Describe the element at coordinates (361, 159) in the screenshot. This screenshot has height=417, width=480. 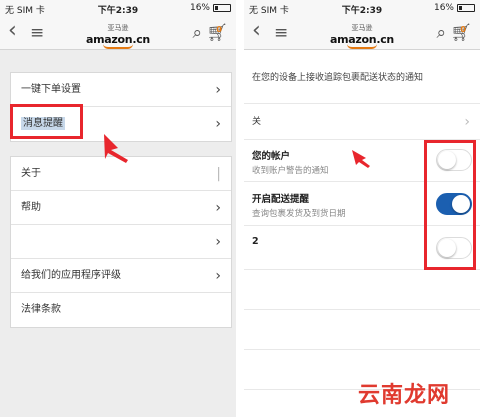
I see `annotation-arrow-right` at that location.